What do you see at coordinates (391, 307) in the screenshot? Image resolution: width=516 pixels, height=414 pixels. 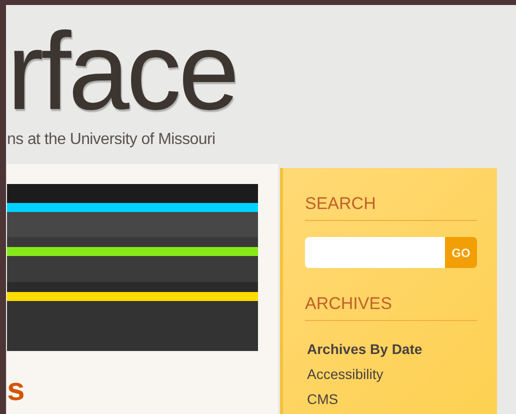 I see `section-heading: ARCHIVES` at bounding box center [391, 307].